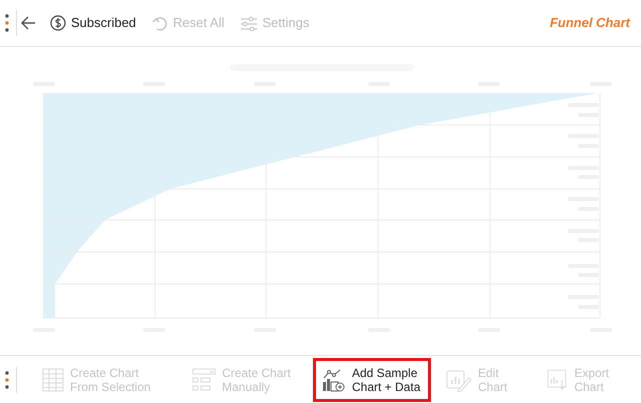 This screenshot has height=403, width=641. What do you see at coordinates (58, 23) in the screenshot?
I see `dollar-icon` at bounding box center [58, 23].